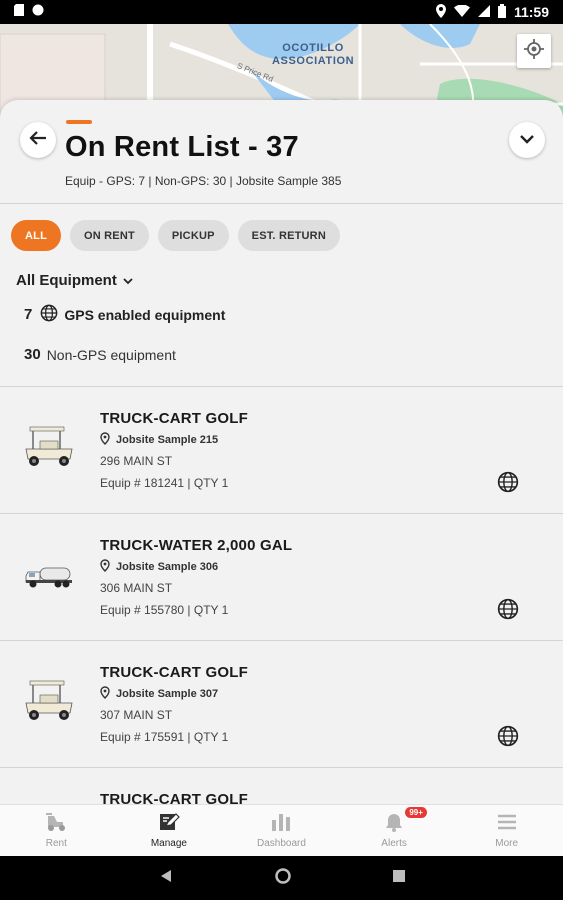  What do you see at coordinates (281, 786) in the screenshot?
I see `list-item: TRUCK-CART GOLF` at bounding box center [281, 786].